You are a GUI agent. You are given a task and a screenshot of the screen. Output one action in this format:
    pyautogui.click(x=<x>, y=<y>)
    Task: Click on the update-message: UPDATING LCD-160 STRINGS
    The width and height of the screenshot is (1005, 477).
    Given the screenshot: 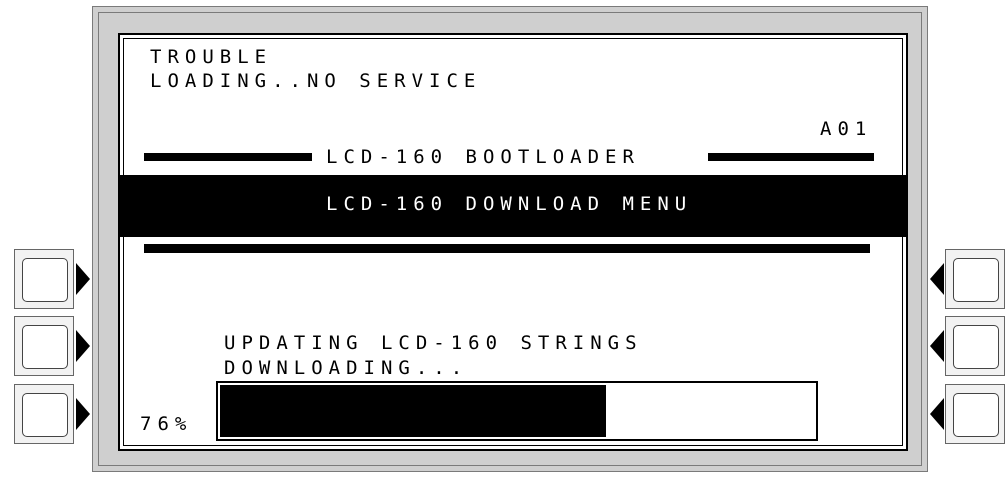 What is the action you would take?
    pyautogui.click(x=433, y=343)
    